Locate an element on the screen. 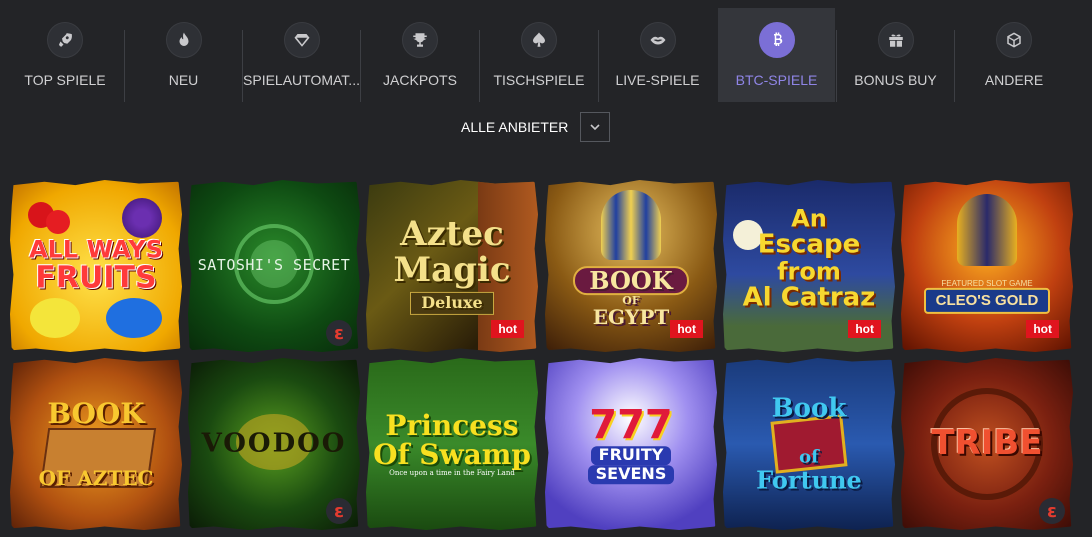 This screenshot has width=1092, height=537. game-tile-fruity-sevens: 777 FRUITY SEVENS is located at coordinates (631, 444).